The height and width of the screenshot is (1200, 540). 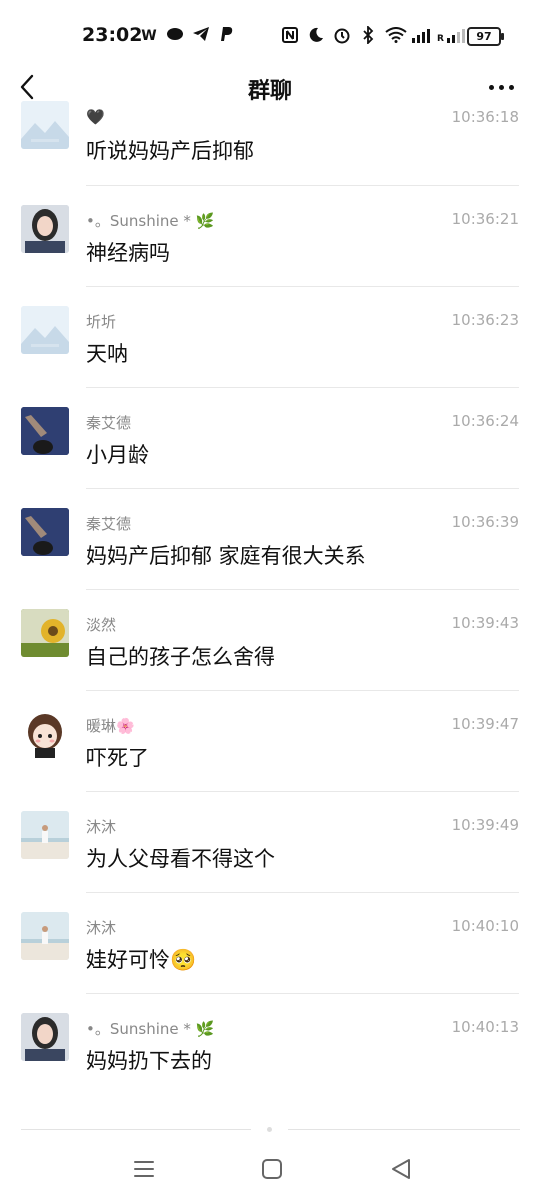 What do you see at coordinates (440, 38) in the screenshot?
I see `svg-text: R` at bounding box center [440, 38].